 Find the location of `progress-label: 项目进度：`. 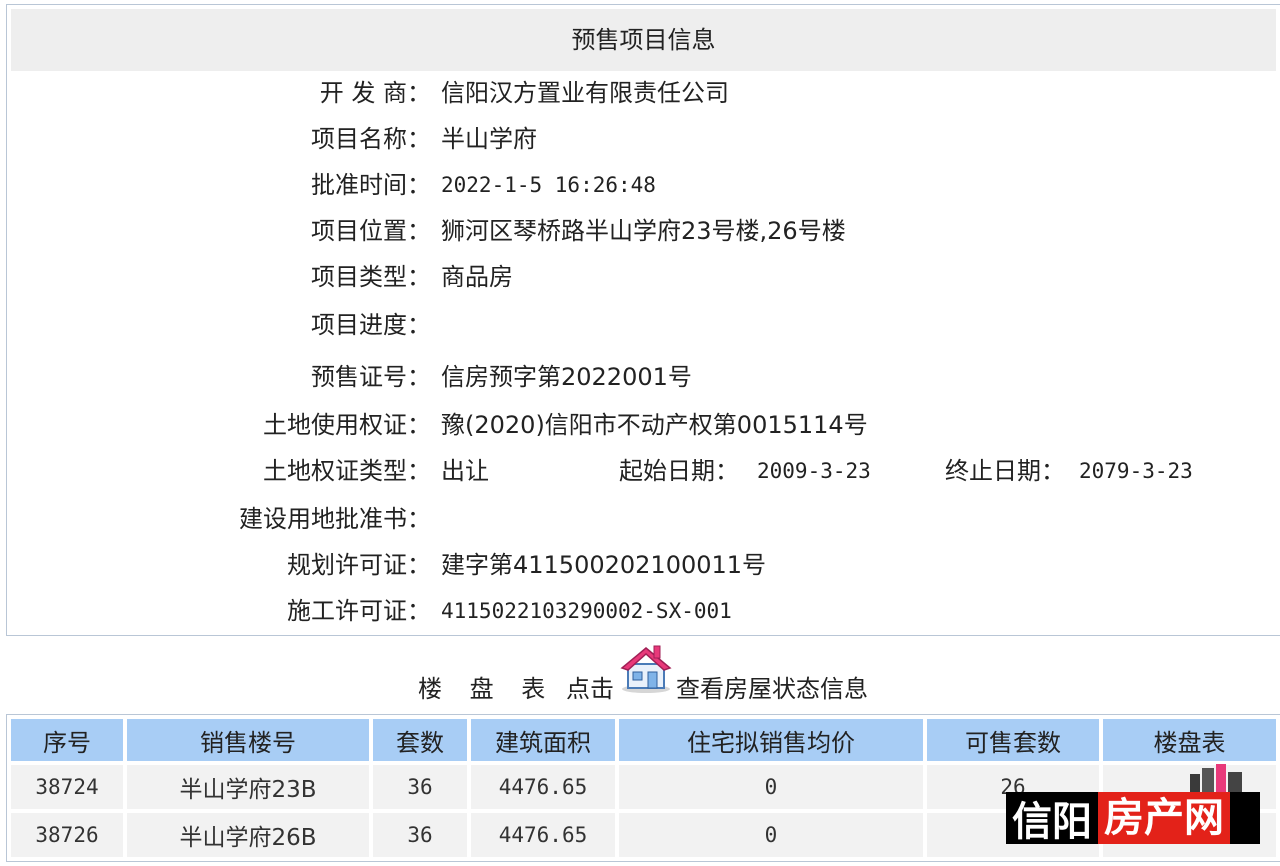

progress-label: 项目进度： is located at coordinates (371, 325).